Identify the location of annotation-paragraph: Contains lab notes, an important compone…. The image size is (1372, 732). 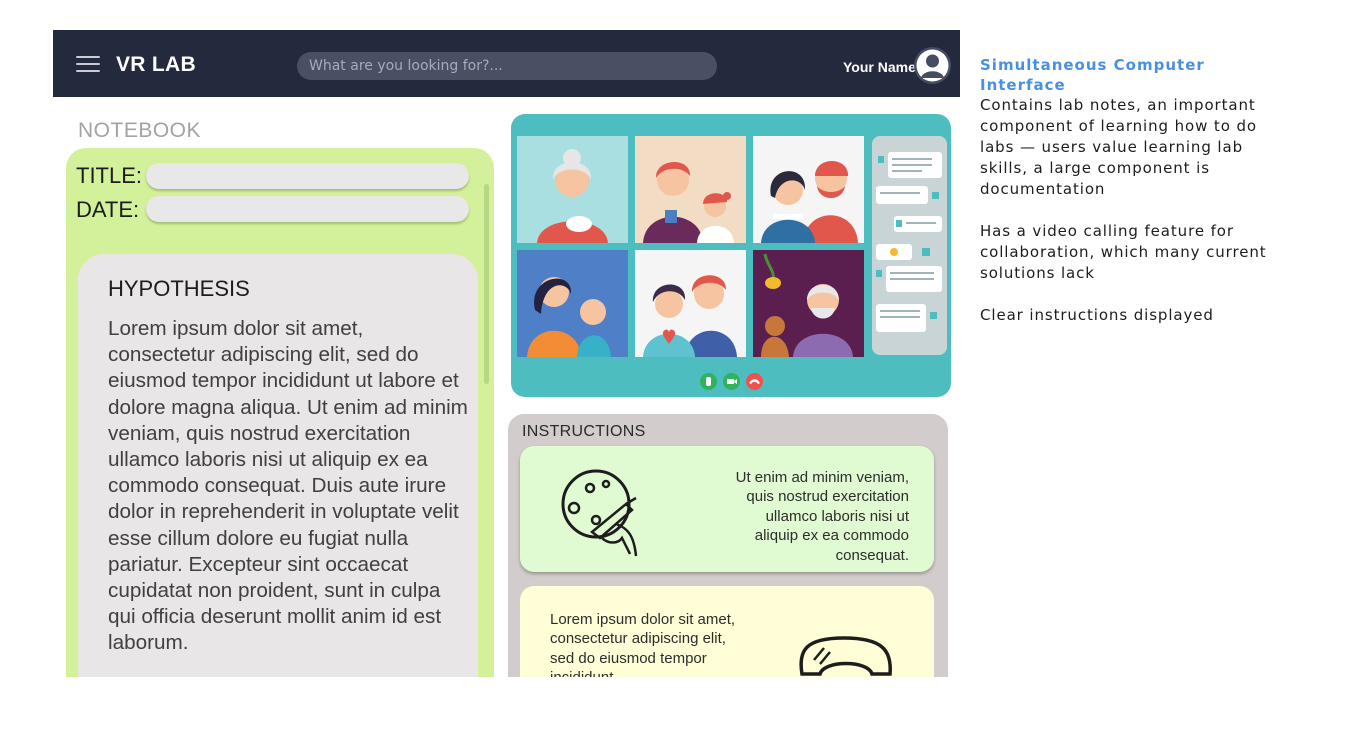
(1118, 147).